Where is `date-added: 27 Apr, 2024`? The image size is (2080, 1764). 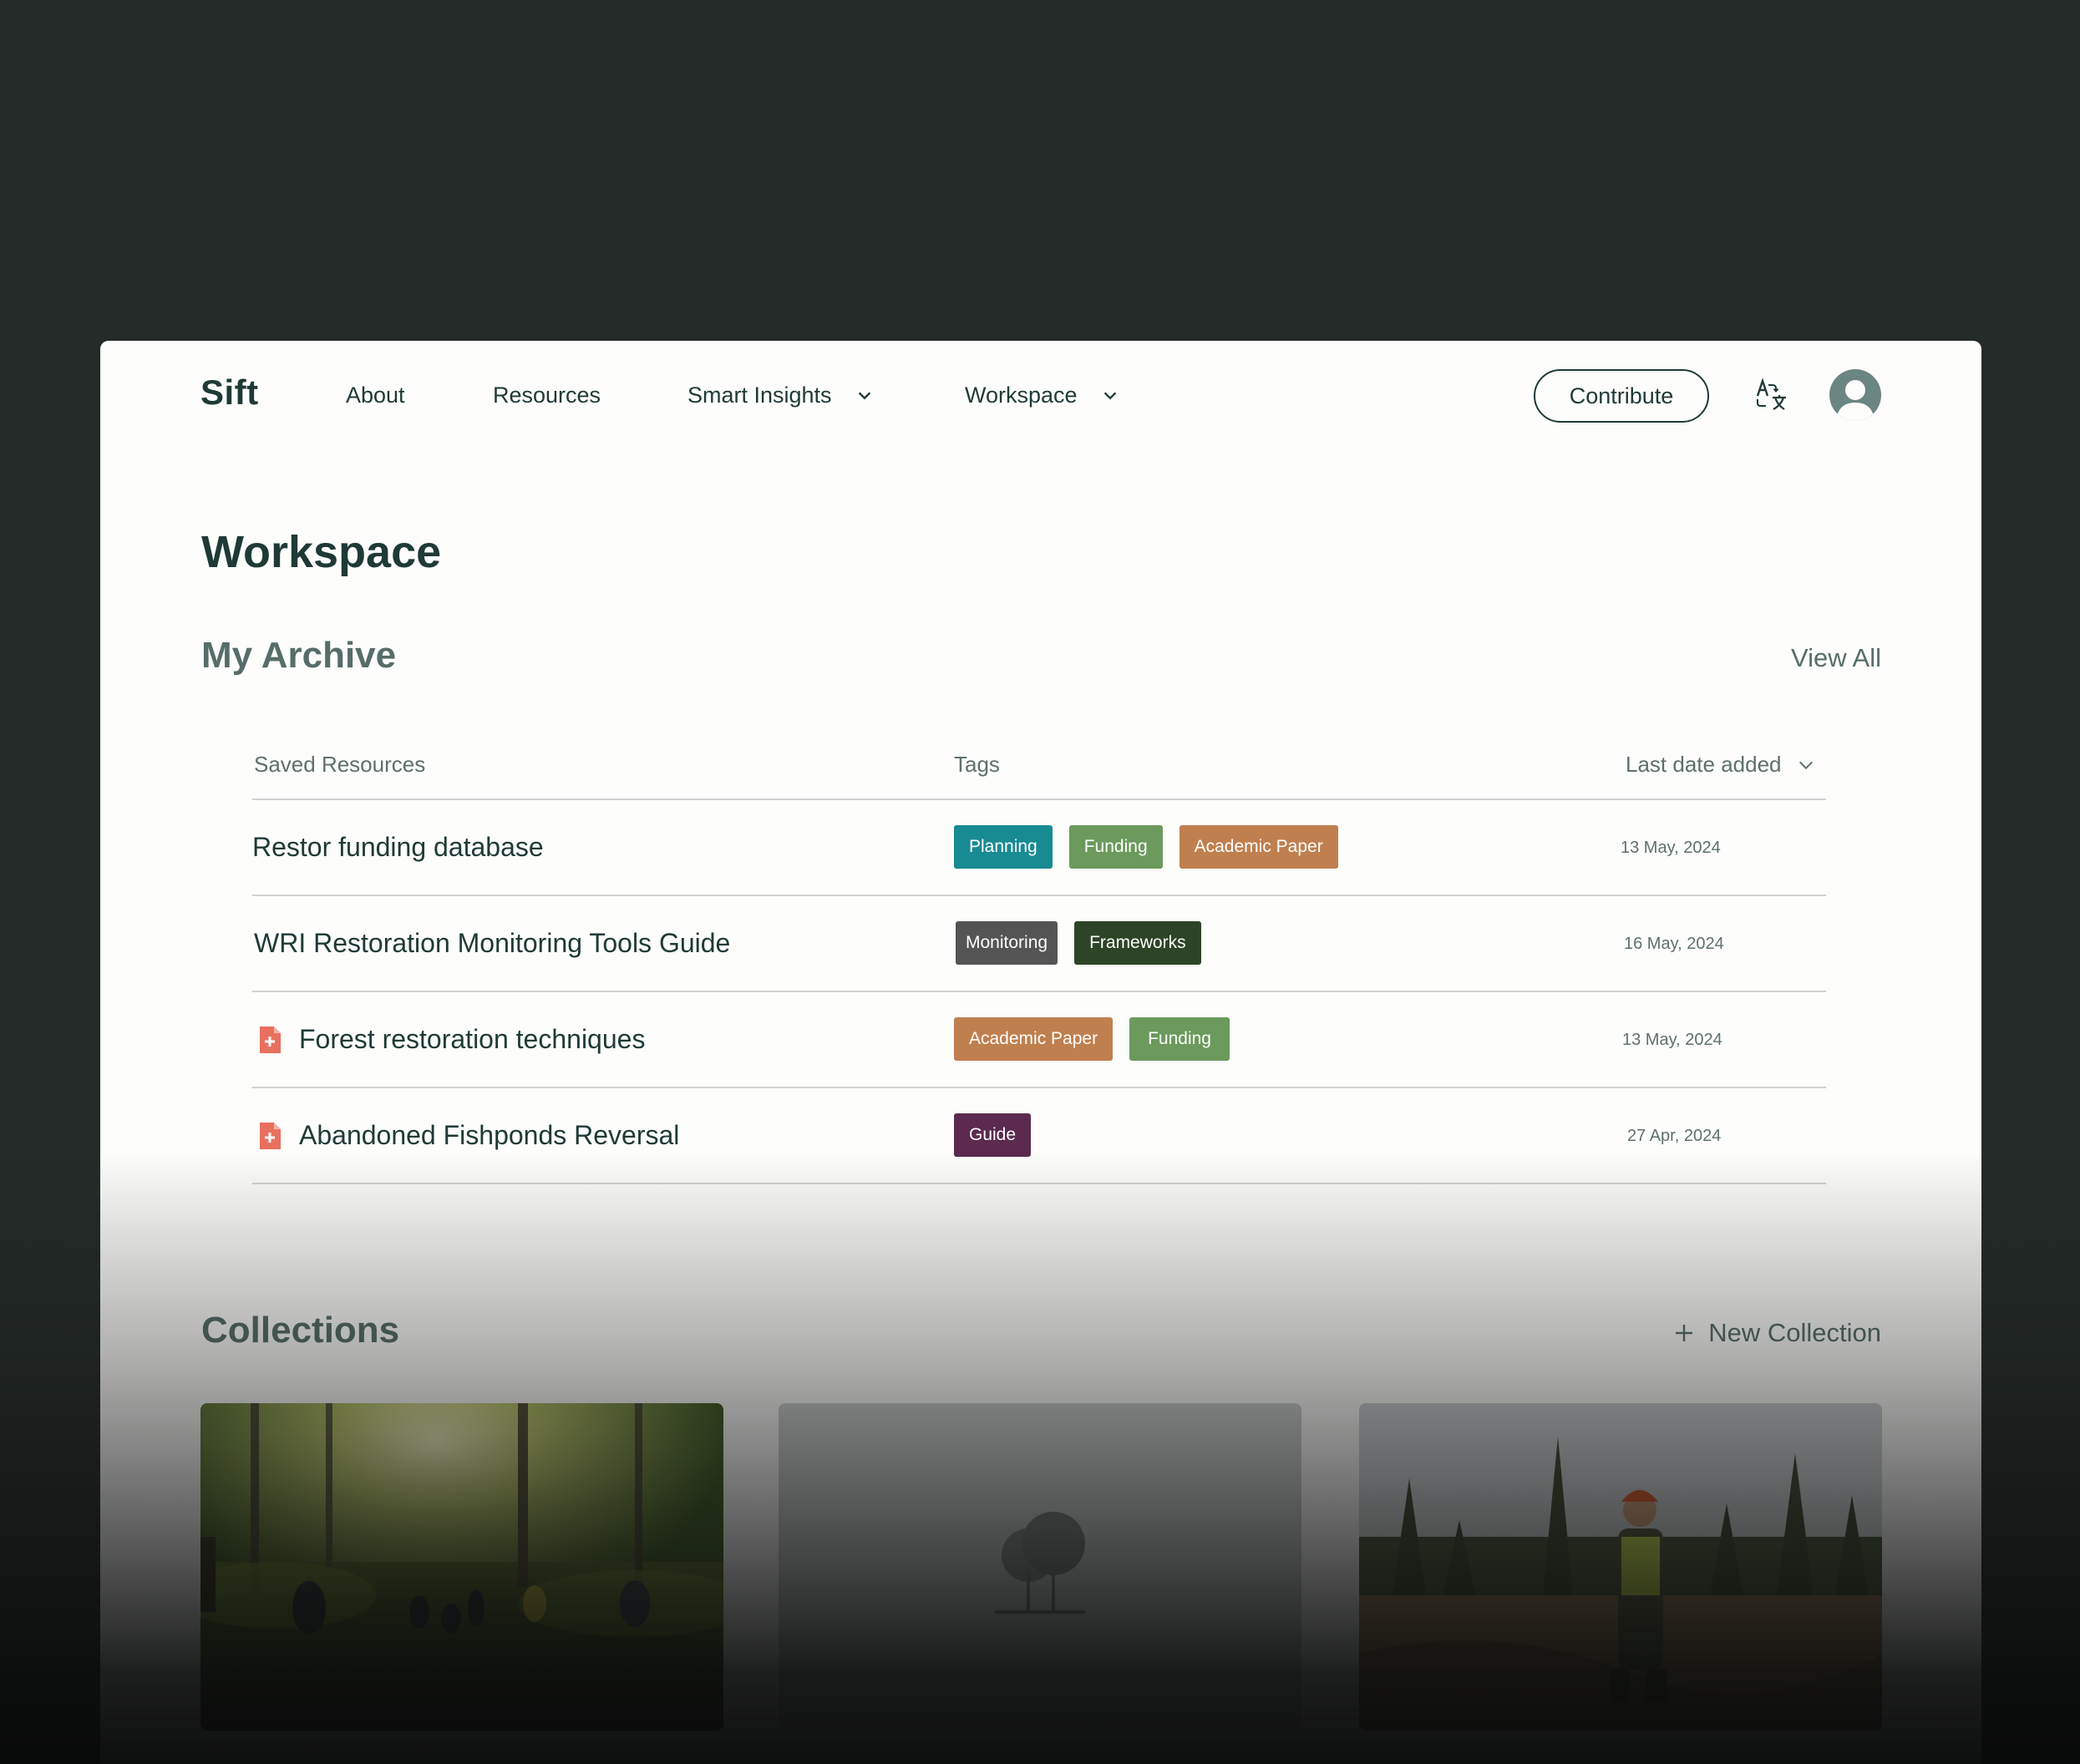 date-added: 27 Apr, 2024 is located at coordinates (1674, 1136).